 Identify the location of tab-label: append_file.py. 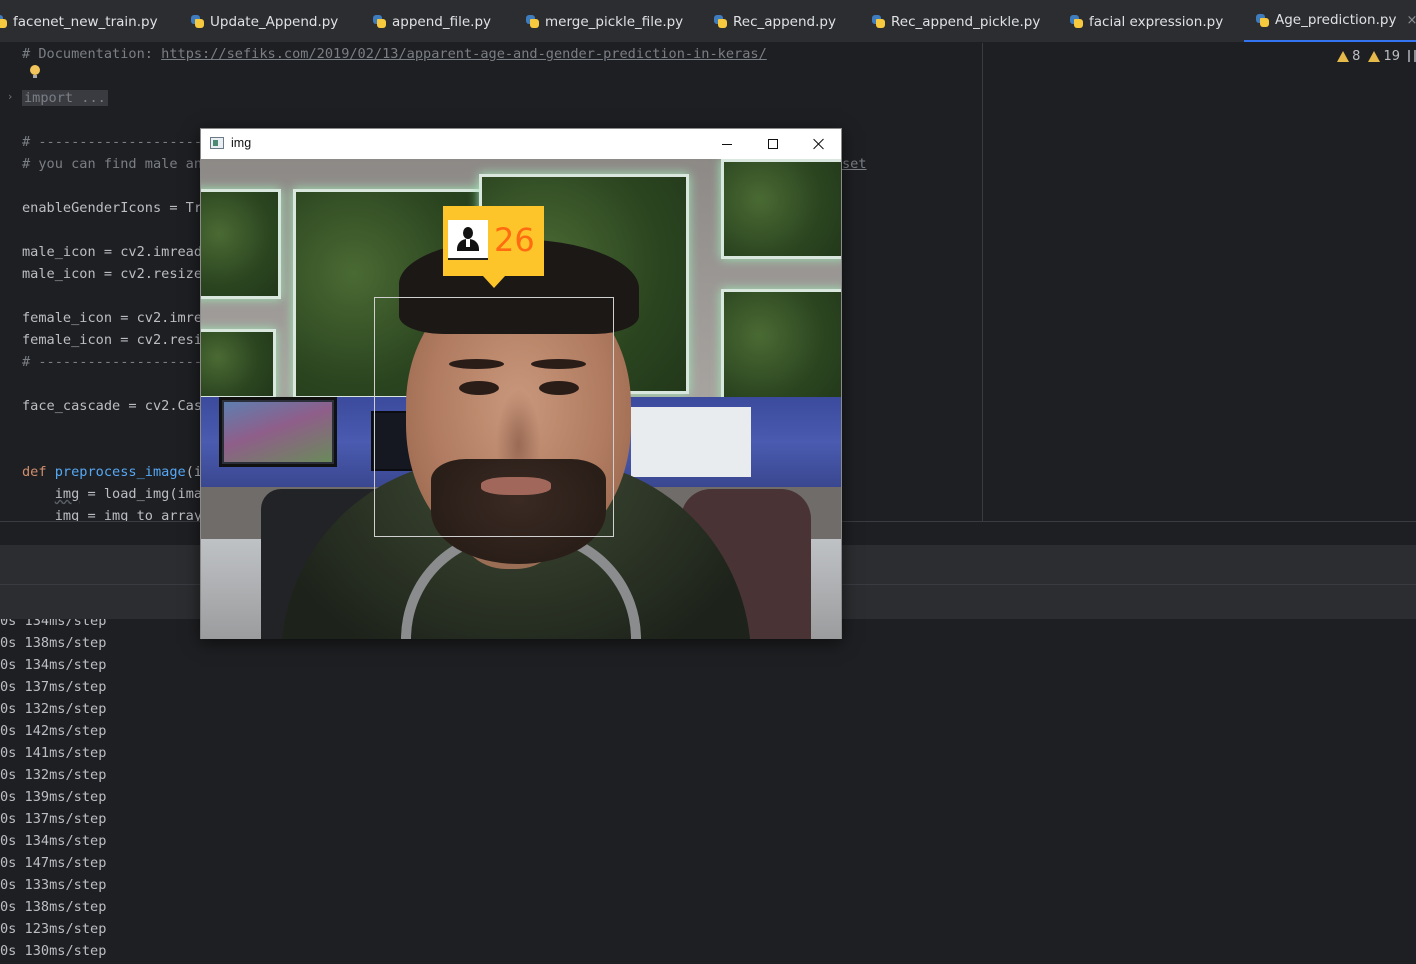
(442, 21).